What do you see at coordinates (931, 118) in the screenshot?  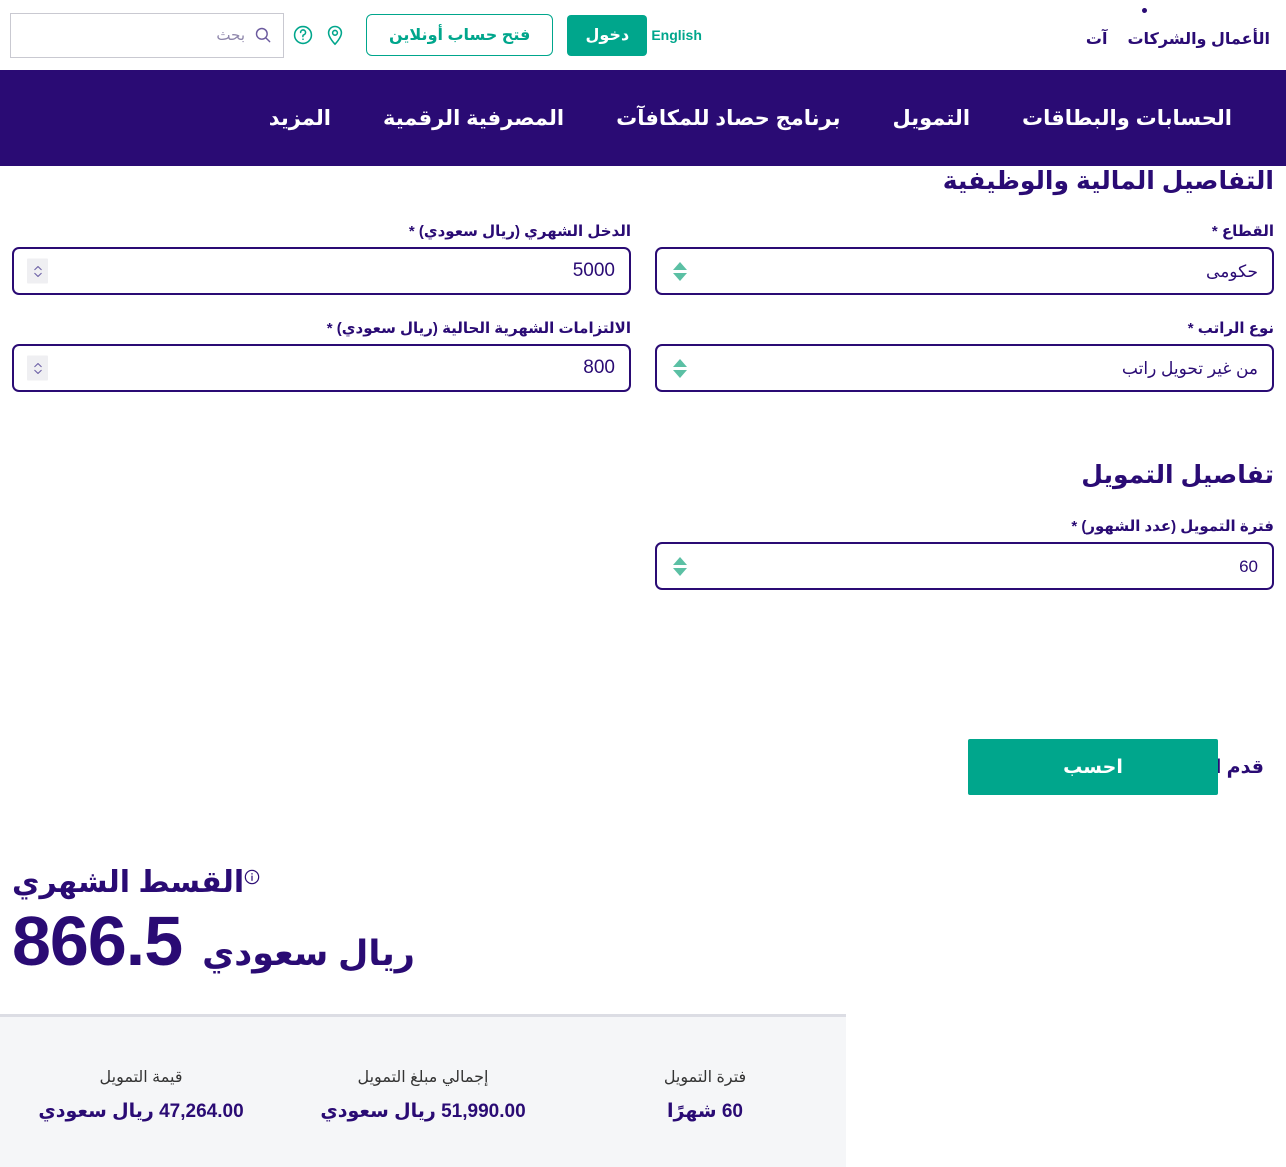 I see `nav-item-financing: التمويل` at bounding box center [931, 118].